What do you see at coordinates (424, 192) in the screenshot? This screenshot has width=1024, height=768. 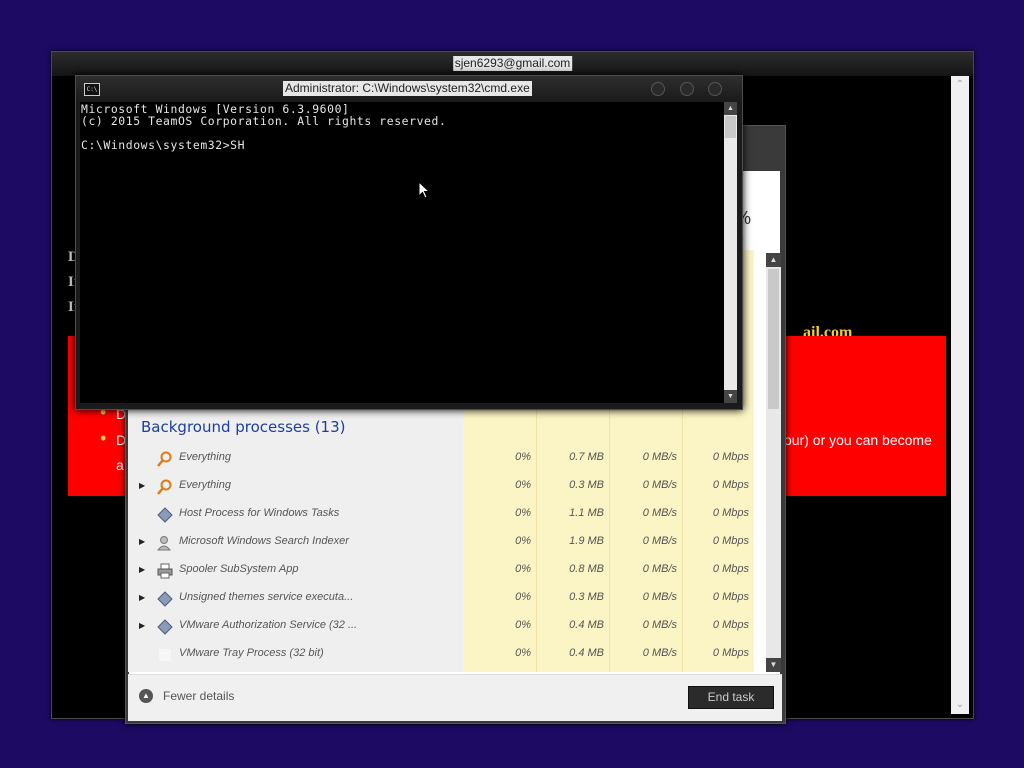 I see `mouse-pointer-icon` at bounding box center [424, 192].